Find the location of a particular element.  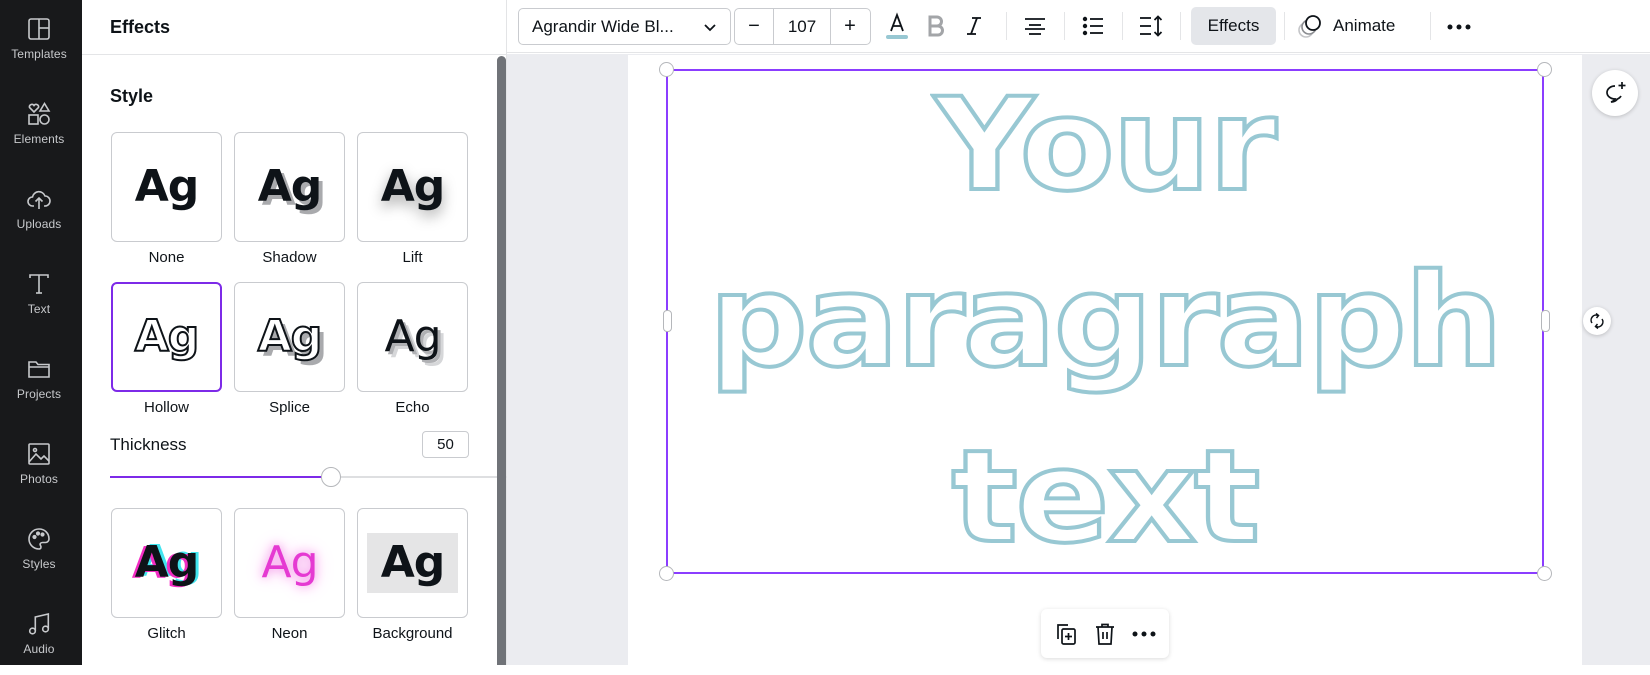

sidebar-item-photos: Photos is located at coordinates (39, 465).